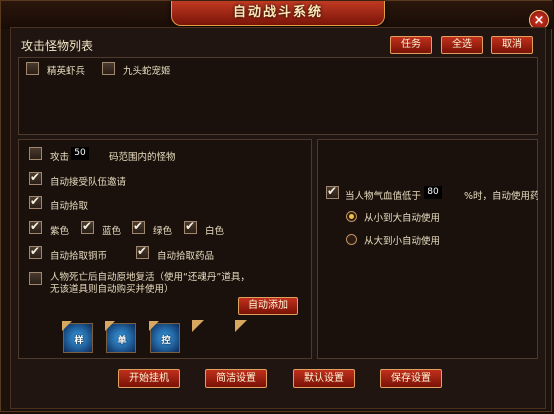 The width and height of the screenshot is (554, 414). What do you see at coordinates (462, 45) in the screenshot?
I see `select-all-button: 全选` at bounding box center [462, 45].